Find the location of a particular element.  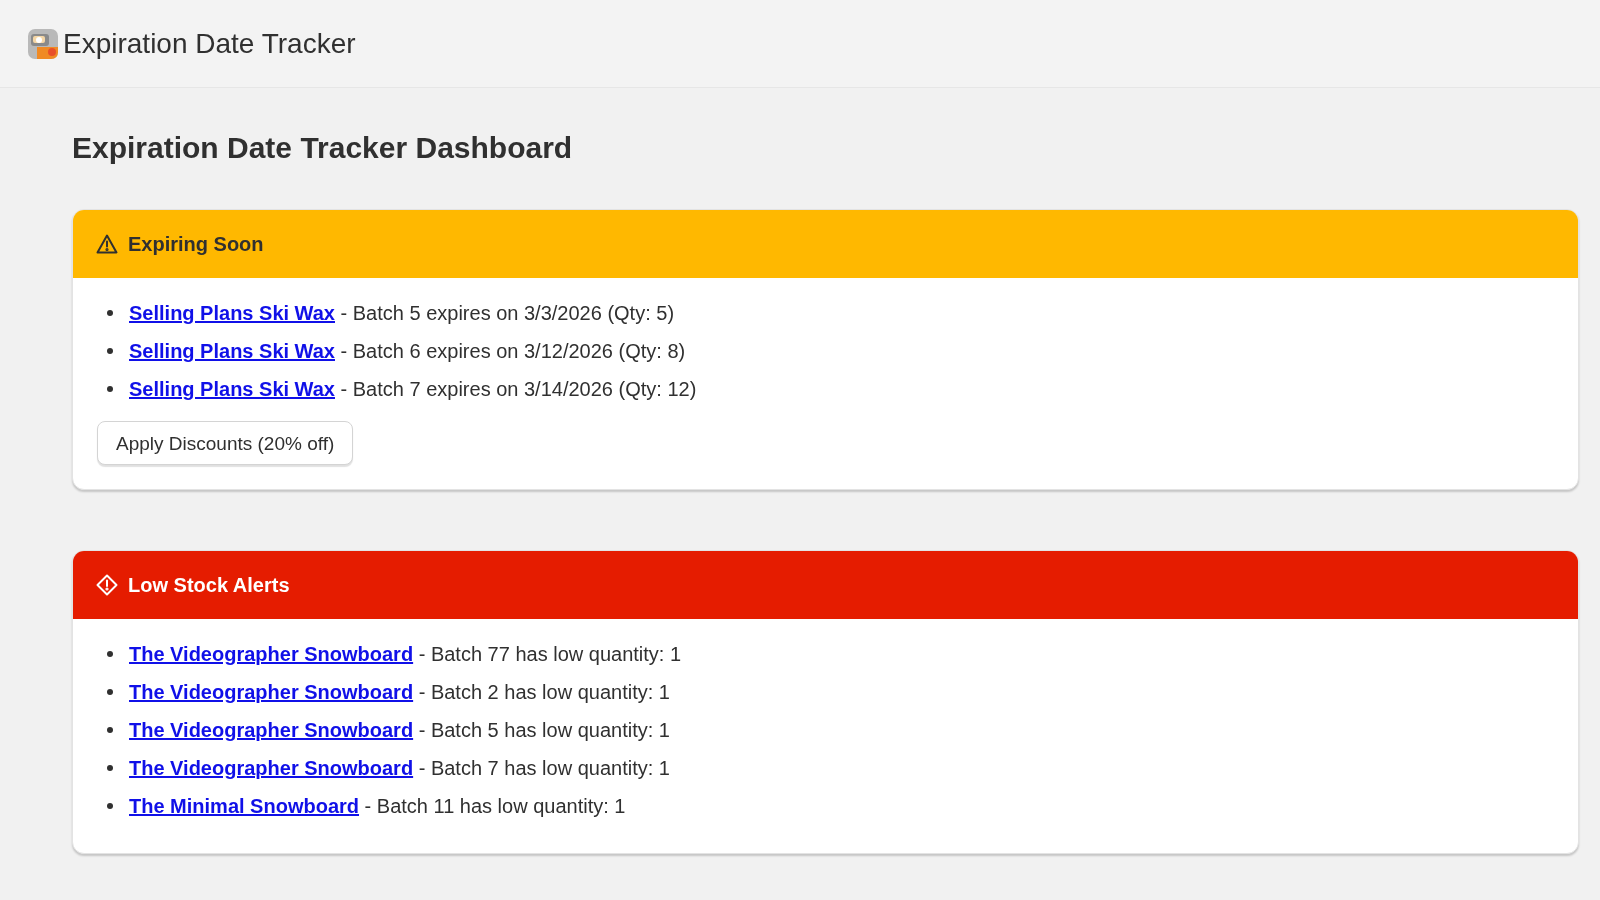

alert-text: Selling Plans Ski Wax - Batch 7 expires on 3/14/2026 (Qty: 12) is located at coordinates (413, 389).